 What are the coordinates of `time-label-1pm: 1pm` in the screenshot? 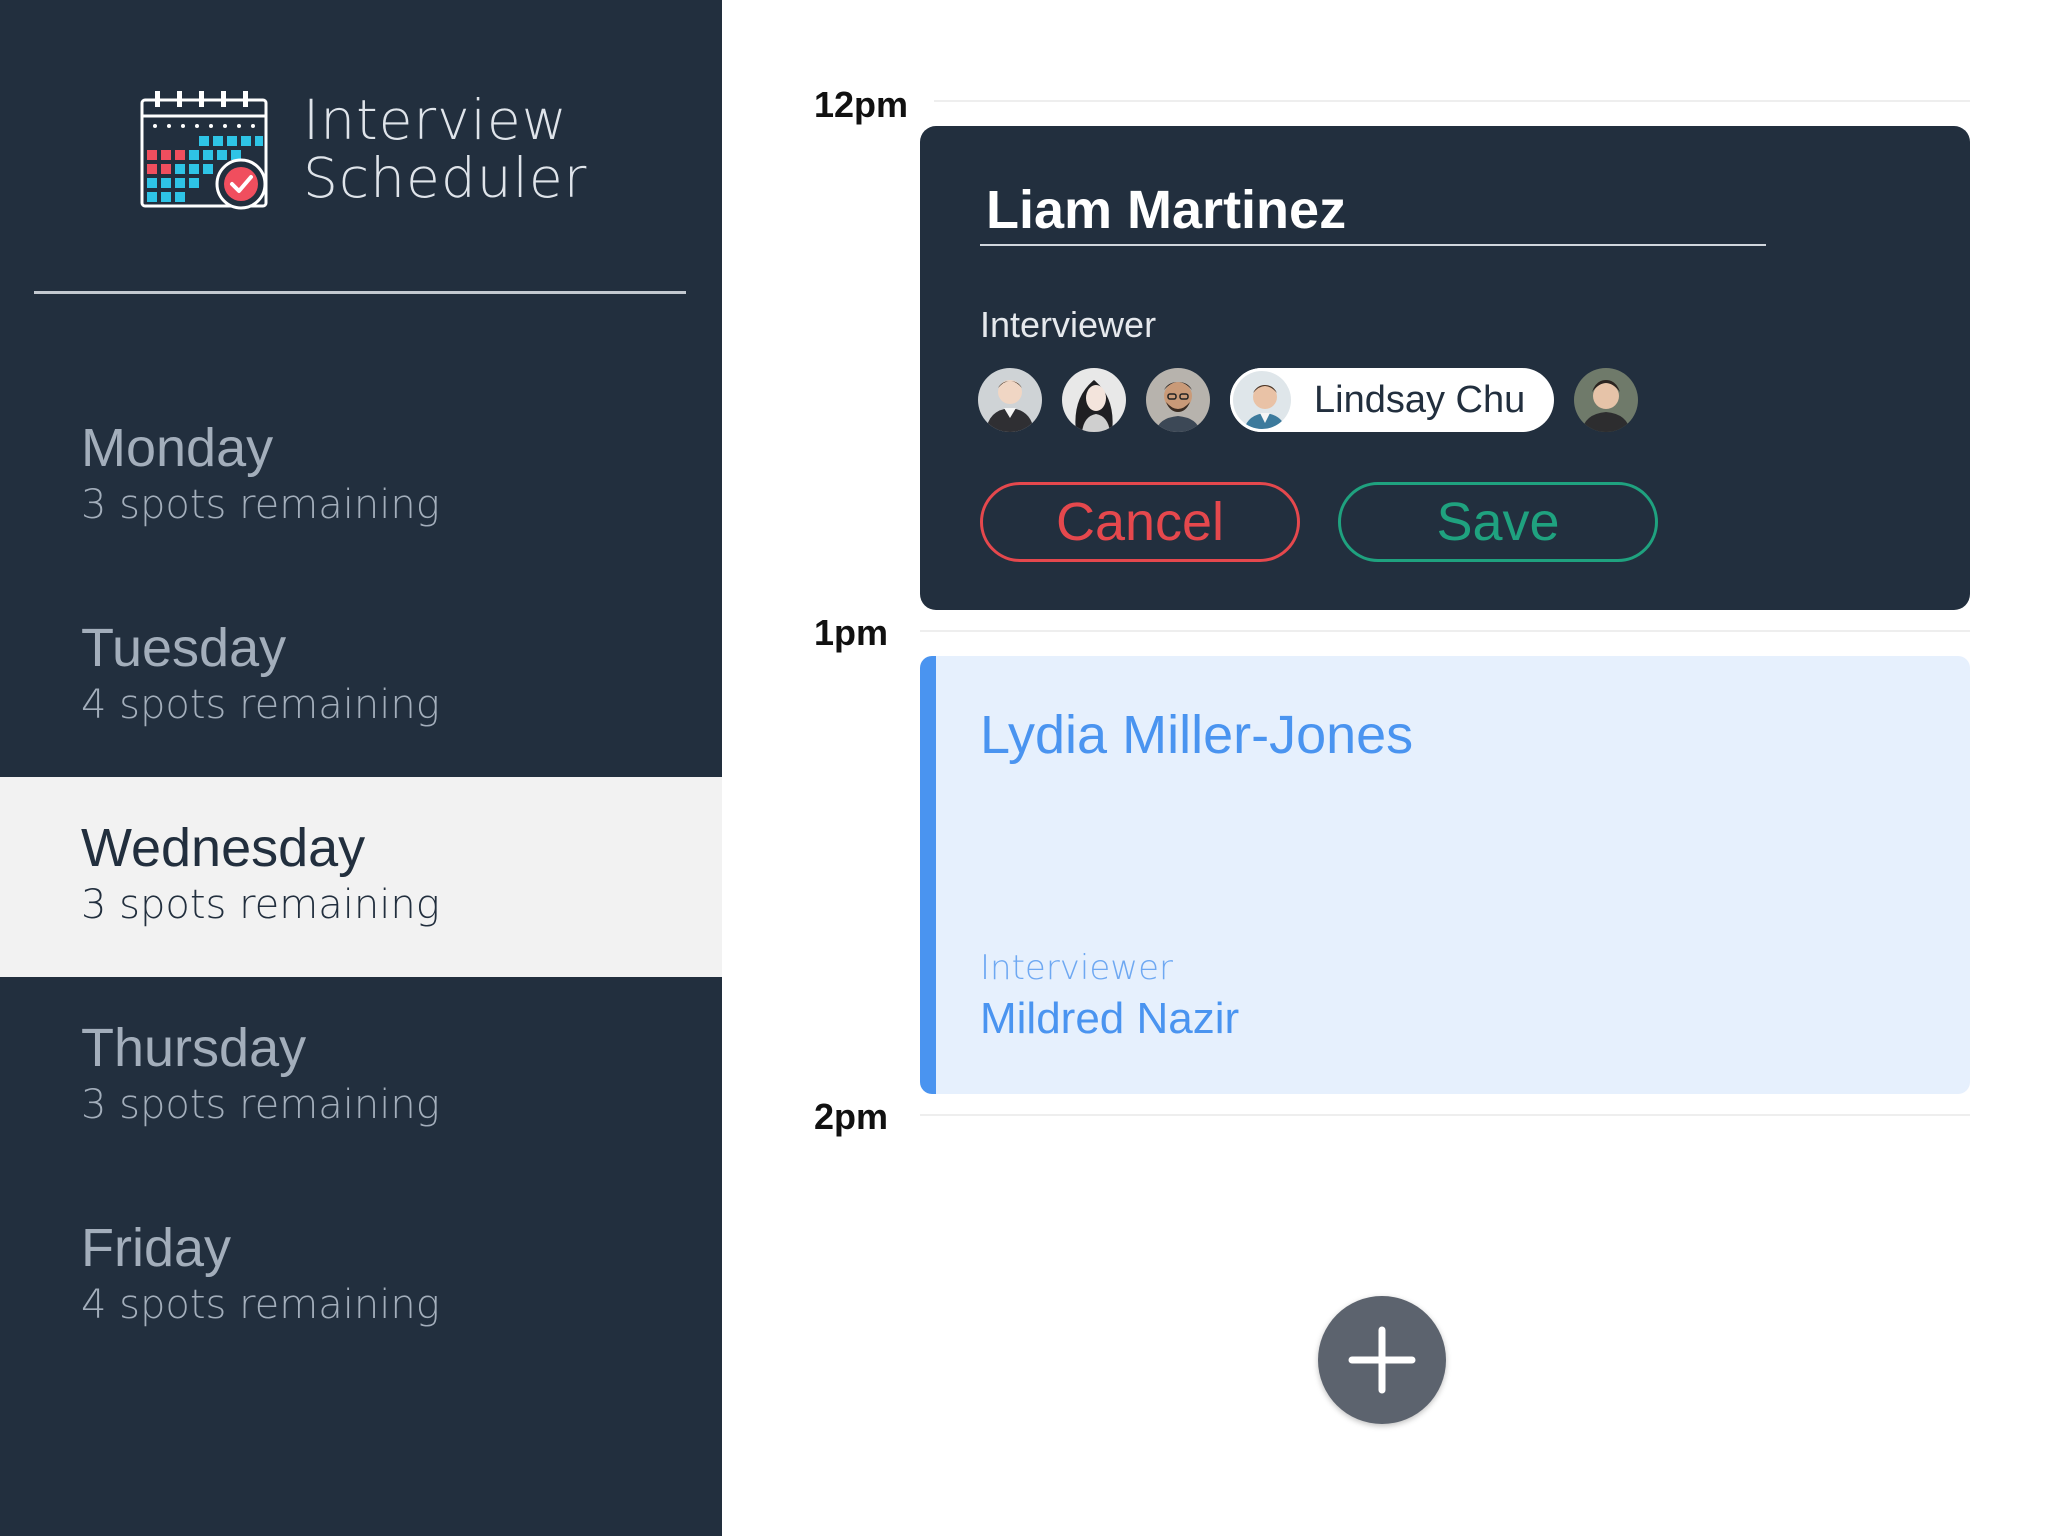 It's located at (851, 632).